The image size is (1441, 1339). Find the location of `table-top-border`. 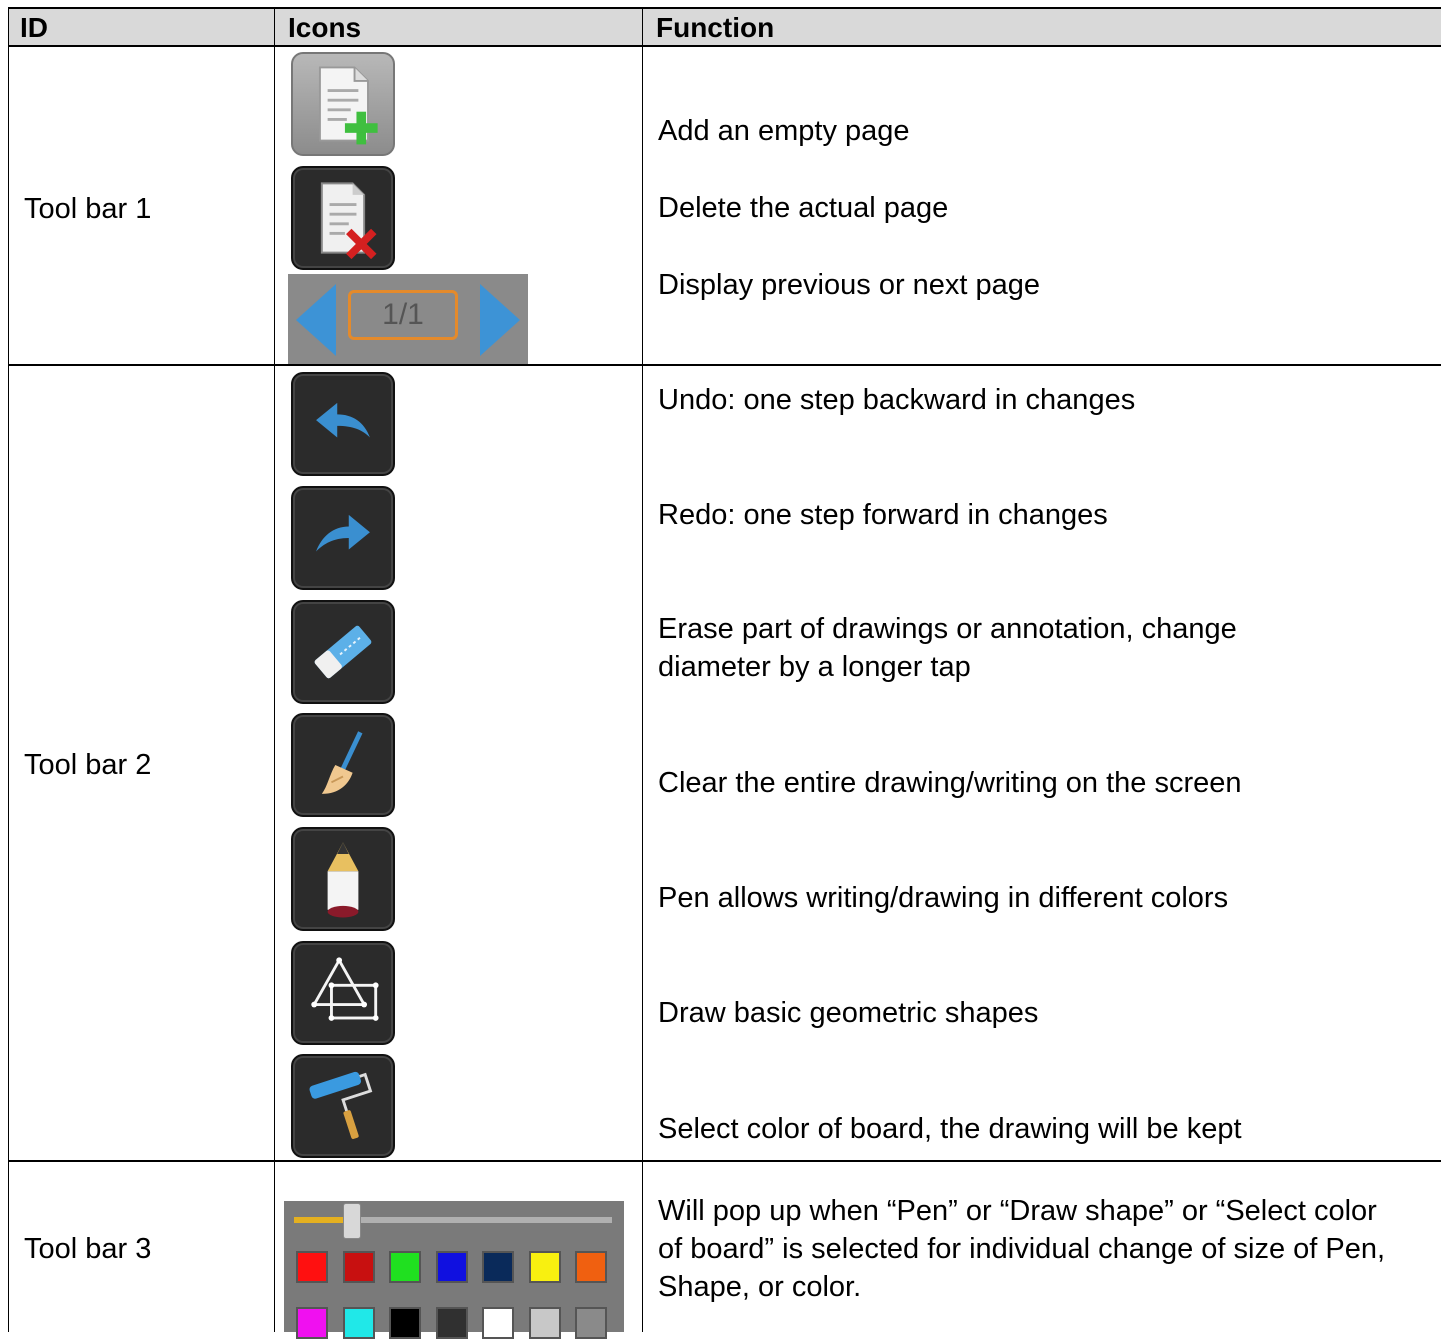

table-top-border is located at coordinates (724, 8).